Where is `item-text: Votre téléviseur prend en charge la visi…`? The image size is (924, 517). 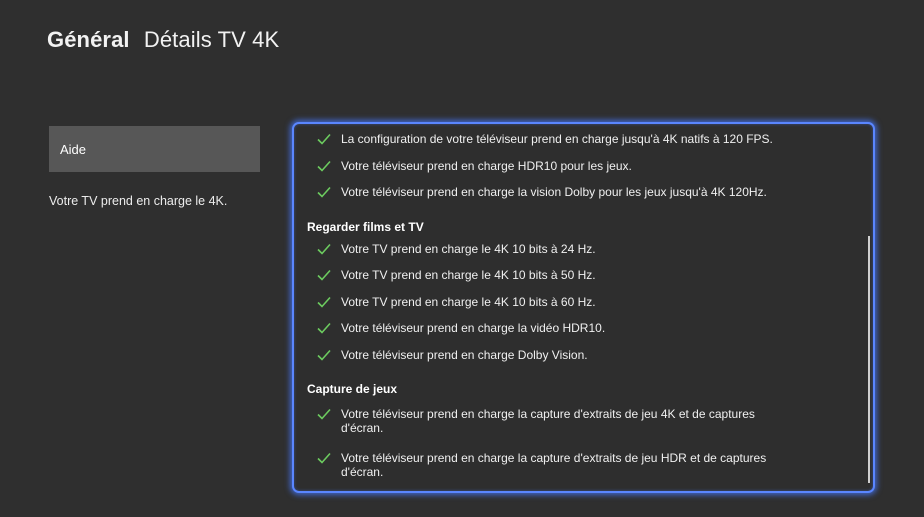
item-text: Votre téléviseur prend en charge la visi… is located at coordinates (554, 192).